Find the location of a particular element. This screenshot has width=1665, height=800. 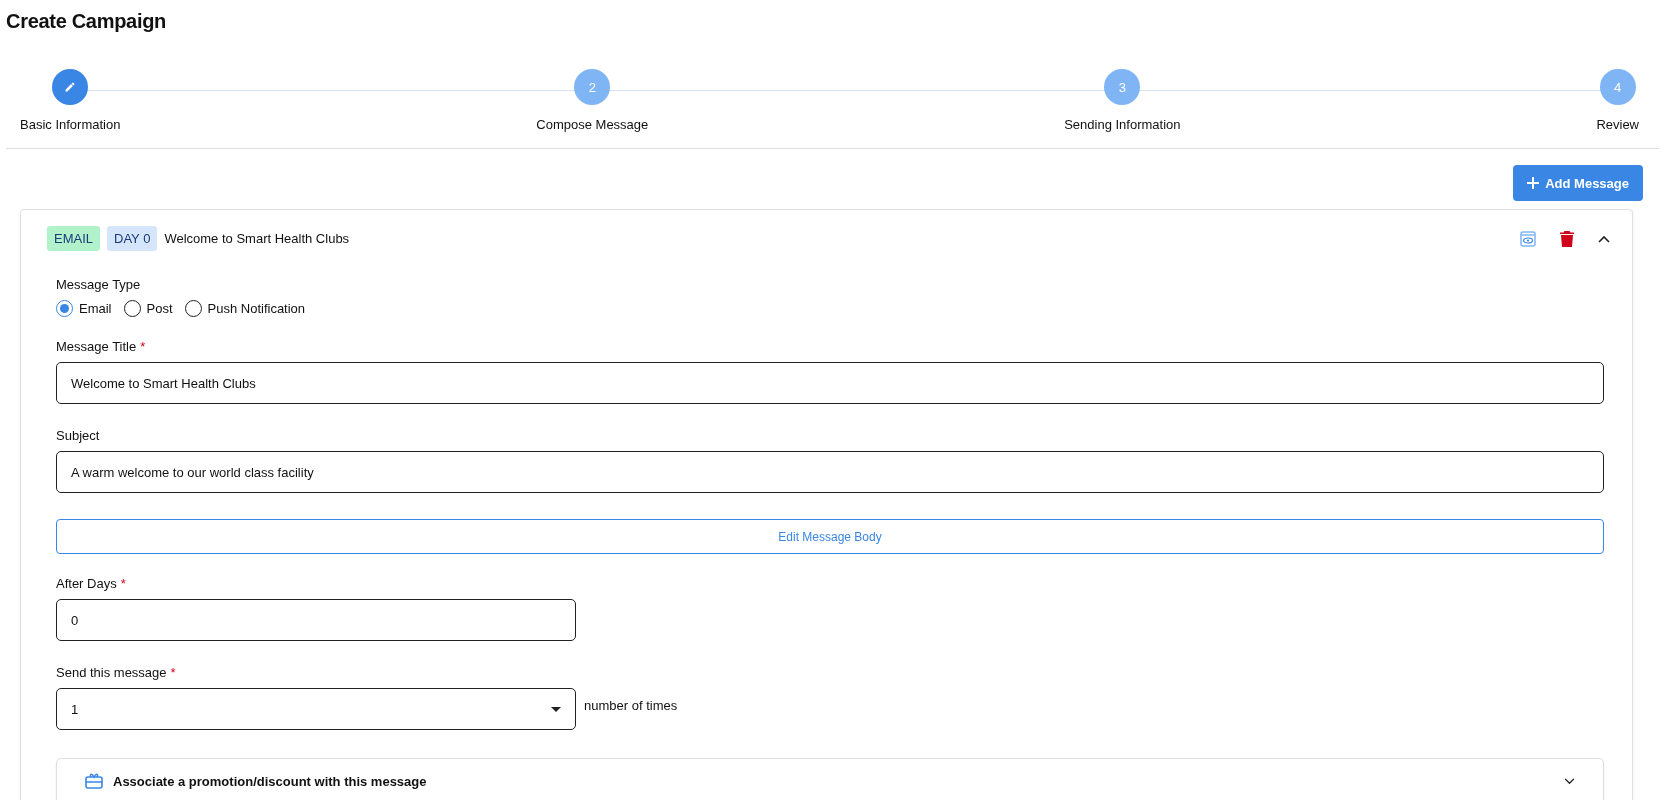

radio-label: Post is located at coordinates (159, 308).